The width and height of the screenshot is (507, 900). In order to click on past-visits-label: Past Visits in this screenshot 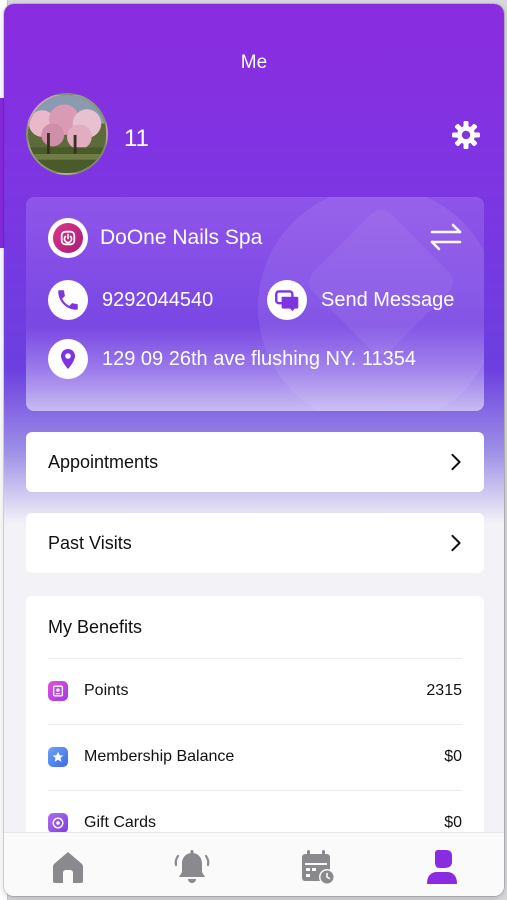, I will do `click(90, 542)`.